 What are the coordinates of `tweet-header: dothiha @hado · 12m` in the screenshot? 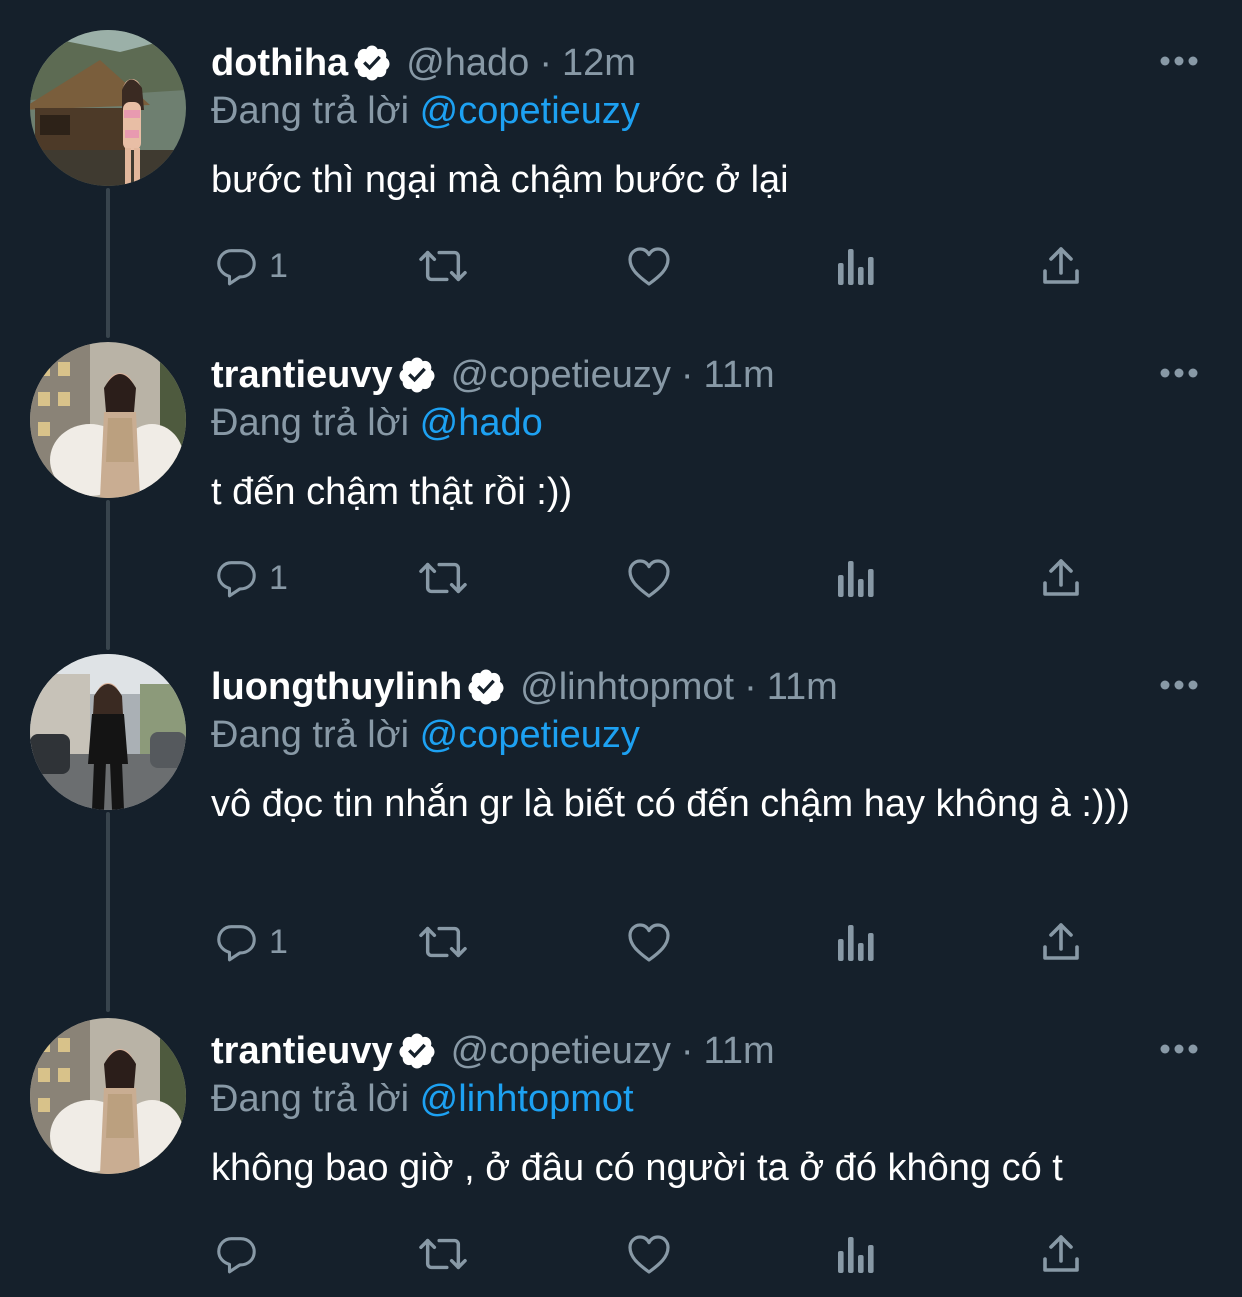 It's located at (423, 63).